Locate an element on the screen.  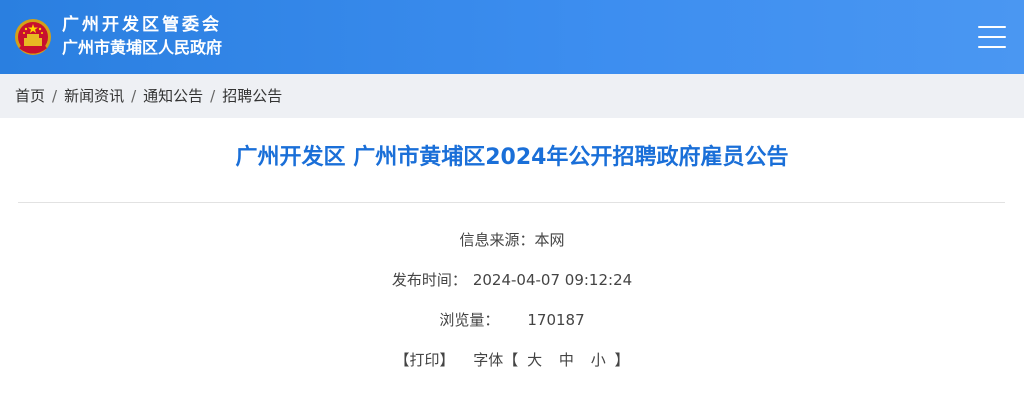
breadcrumb-recruitment: 招聘公告 is located at coordinates (252, 96).